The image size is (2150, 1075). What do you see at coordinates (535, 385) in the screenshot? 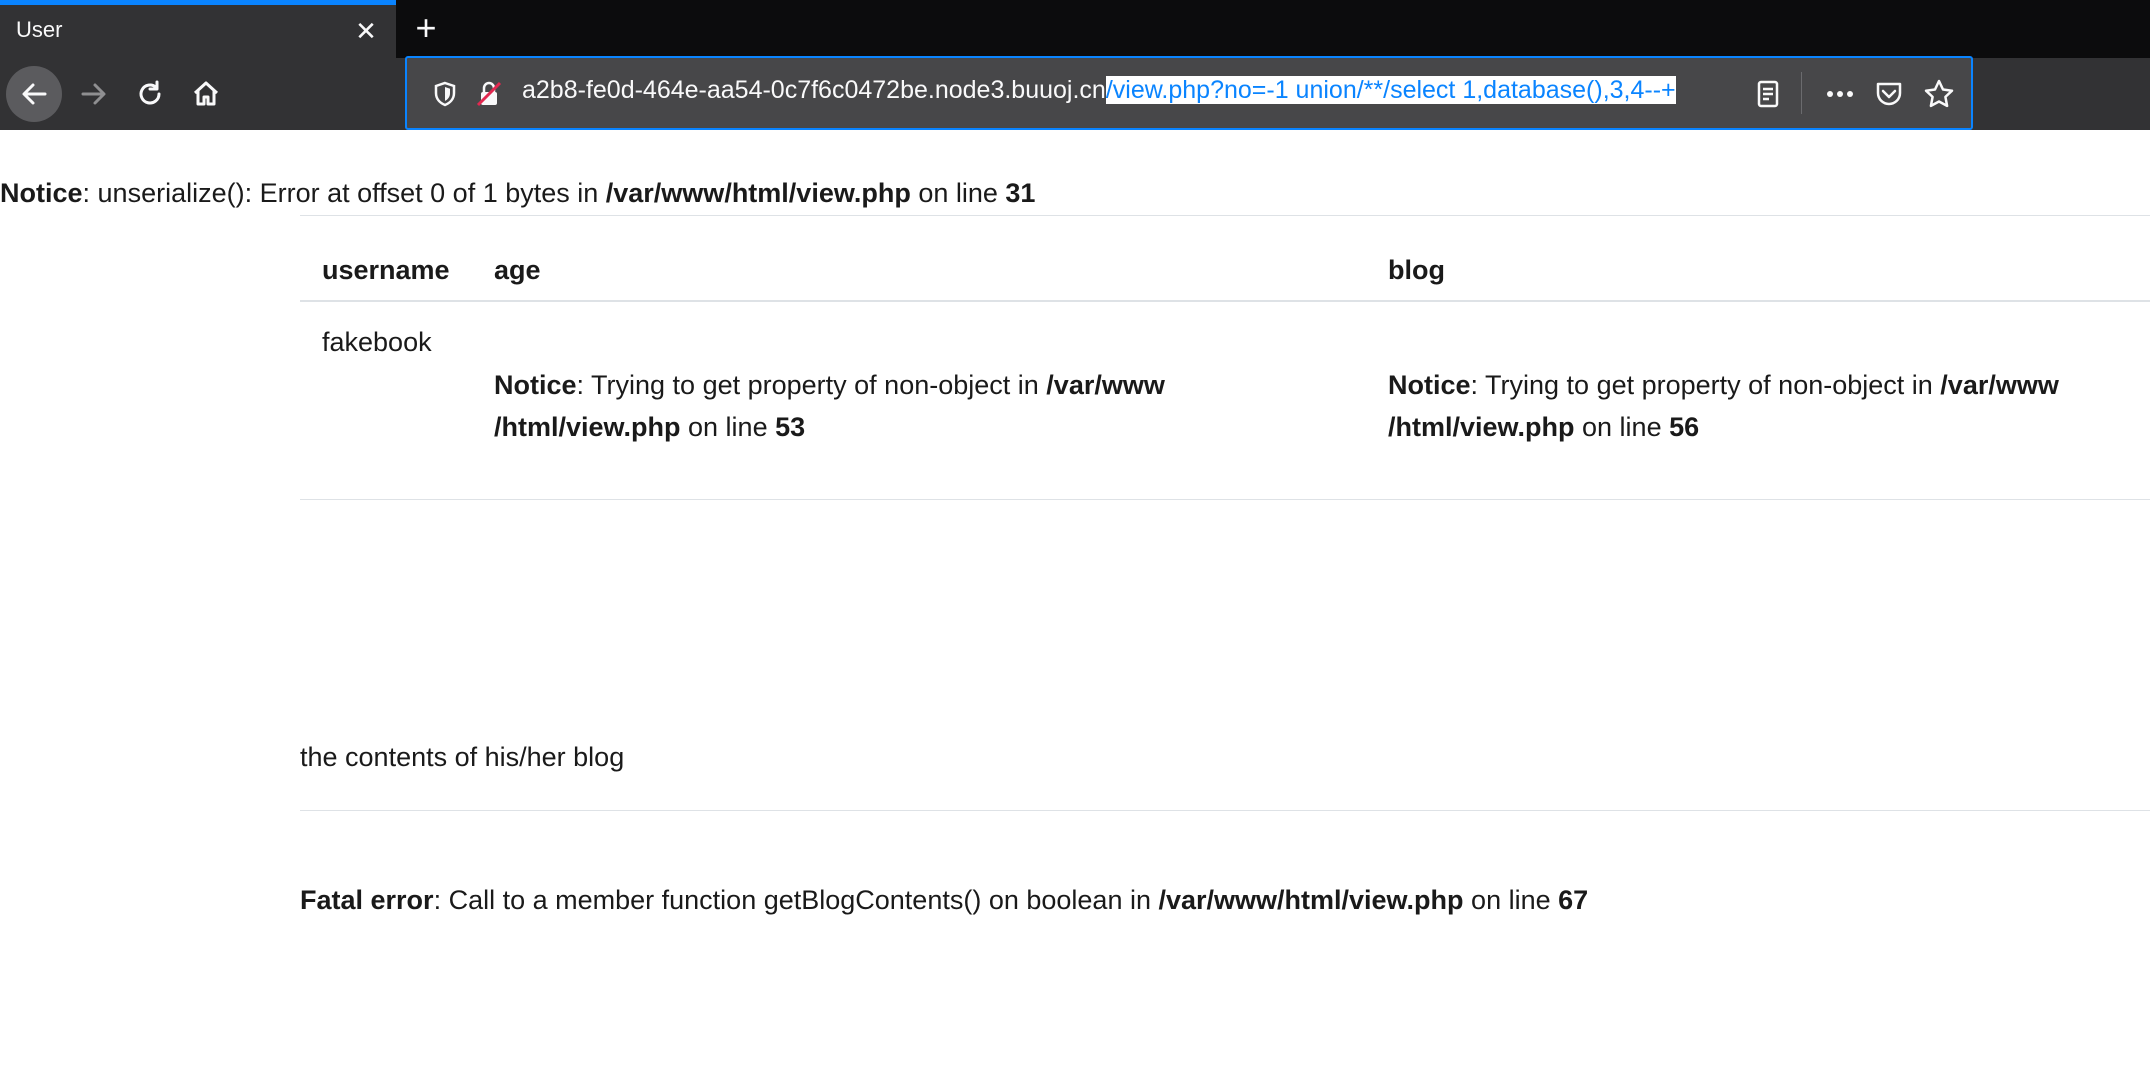
I see `age-notice-label: Notice` at bounding box center [535, 385].